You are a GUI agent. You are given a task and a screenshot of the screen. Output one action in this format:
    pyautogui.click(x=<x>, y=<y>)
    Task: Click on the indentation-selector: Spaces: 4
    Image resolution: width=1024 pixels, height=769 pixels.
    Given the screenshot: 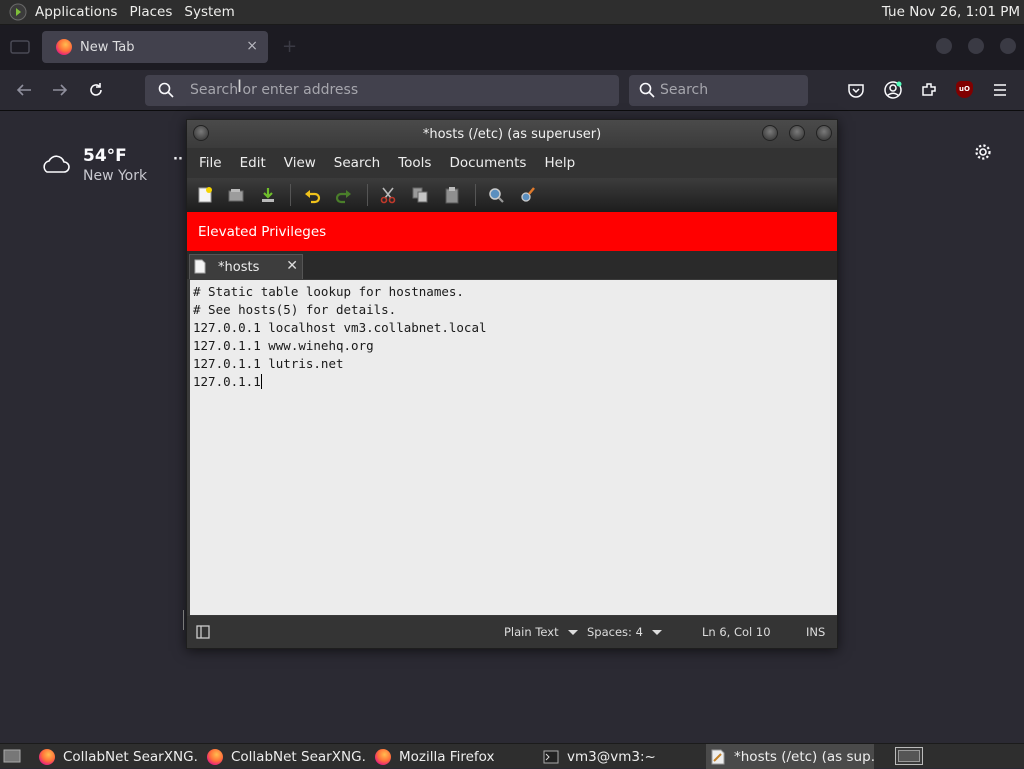 What is the action you would take?
    pyautogui.click(x=624, y=632)
    